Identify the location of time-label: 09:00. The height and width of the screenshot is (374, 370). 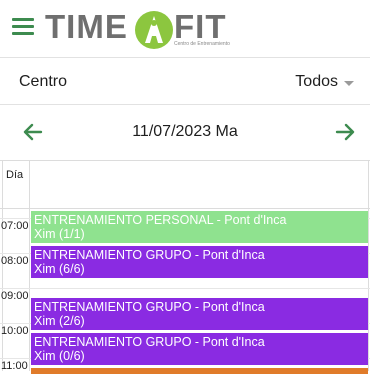
(15, 296).